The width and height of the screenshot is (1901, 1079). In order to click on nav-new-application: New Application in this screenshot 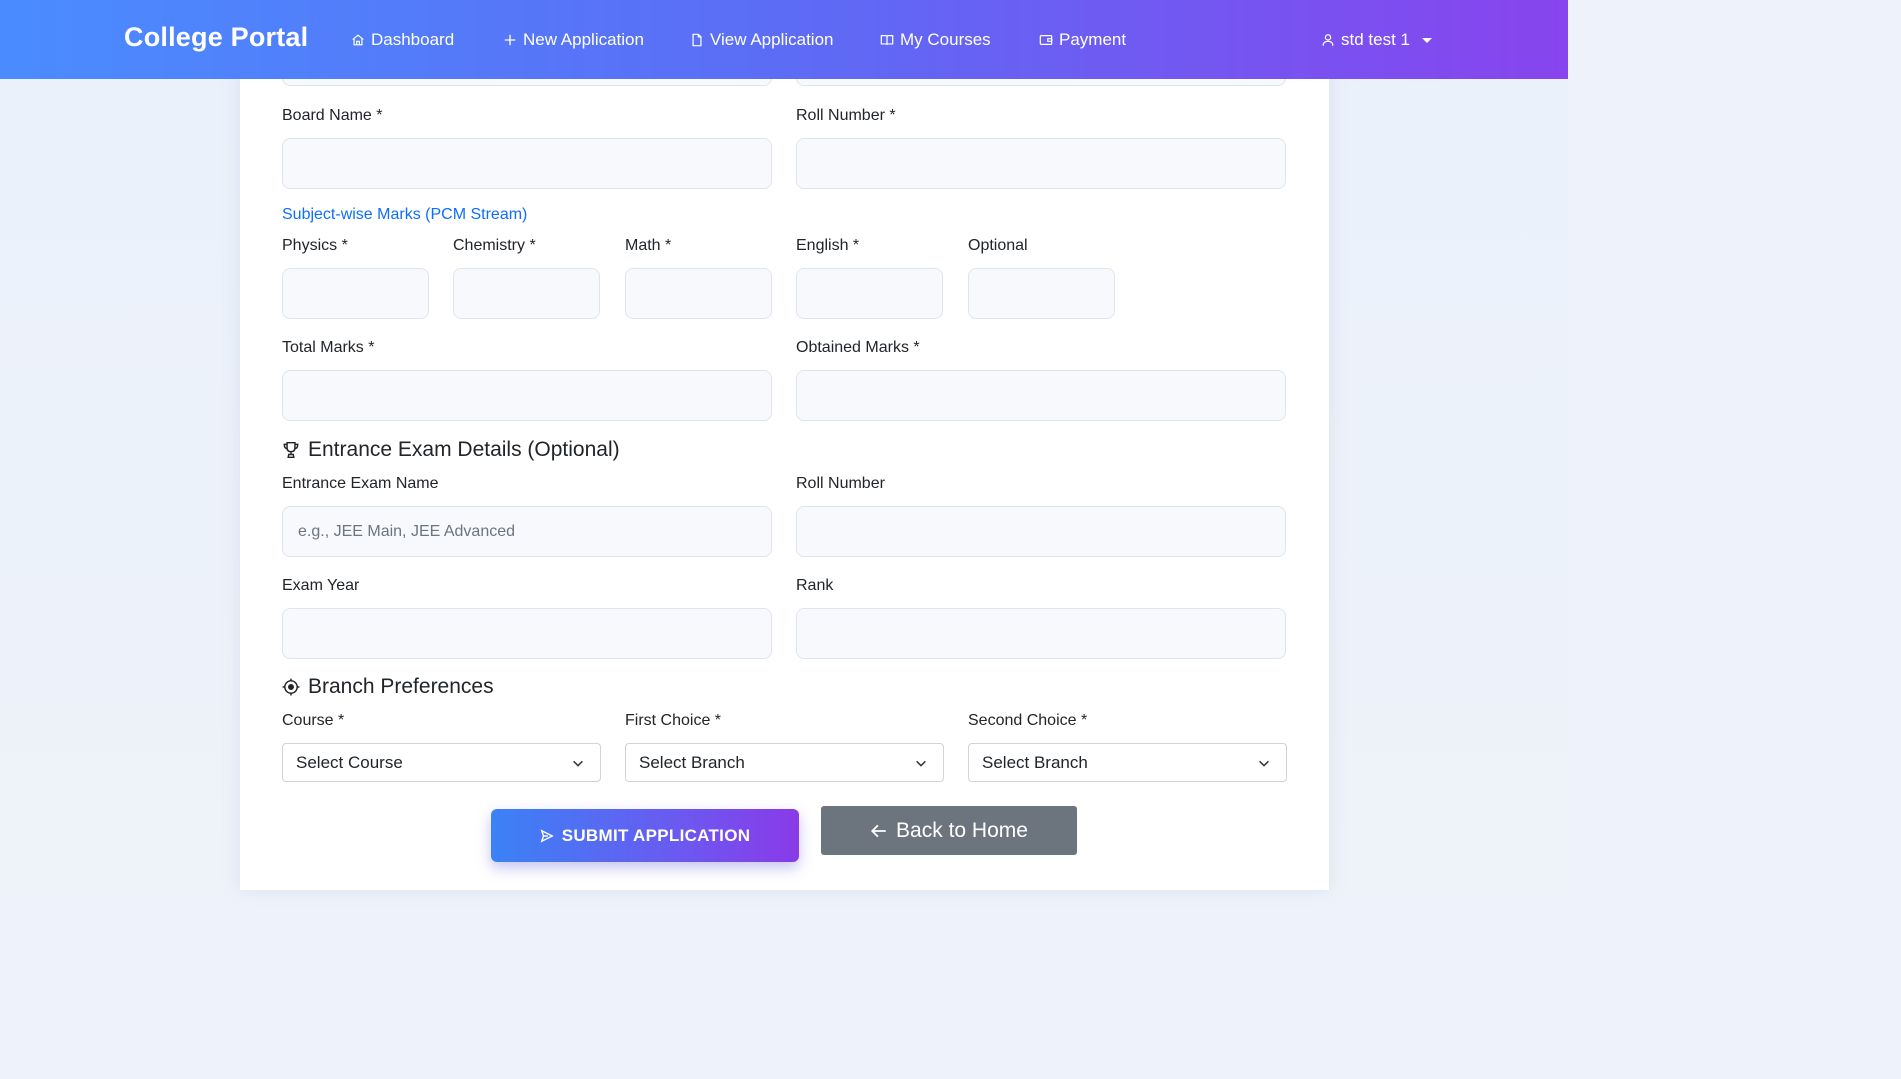, I will do `click(573, 40)`.